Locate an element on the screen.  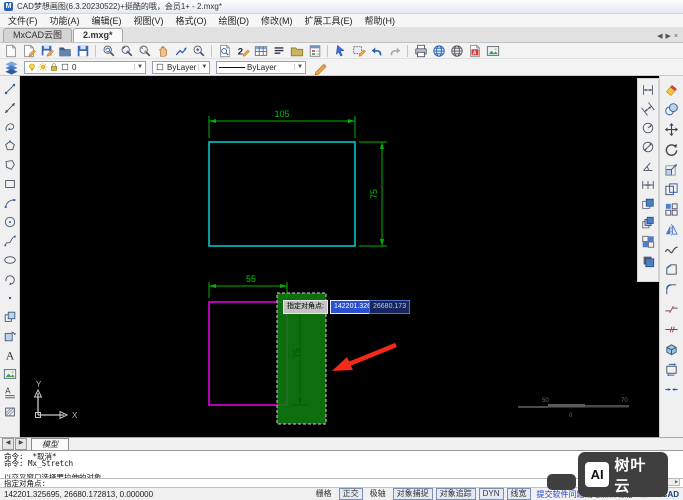
status-toggle: 对象捕捉 is located at coordinates (412, 494).